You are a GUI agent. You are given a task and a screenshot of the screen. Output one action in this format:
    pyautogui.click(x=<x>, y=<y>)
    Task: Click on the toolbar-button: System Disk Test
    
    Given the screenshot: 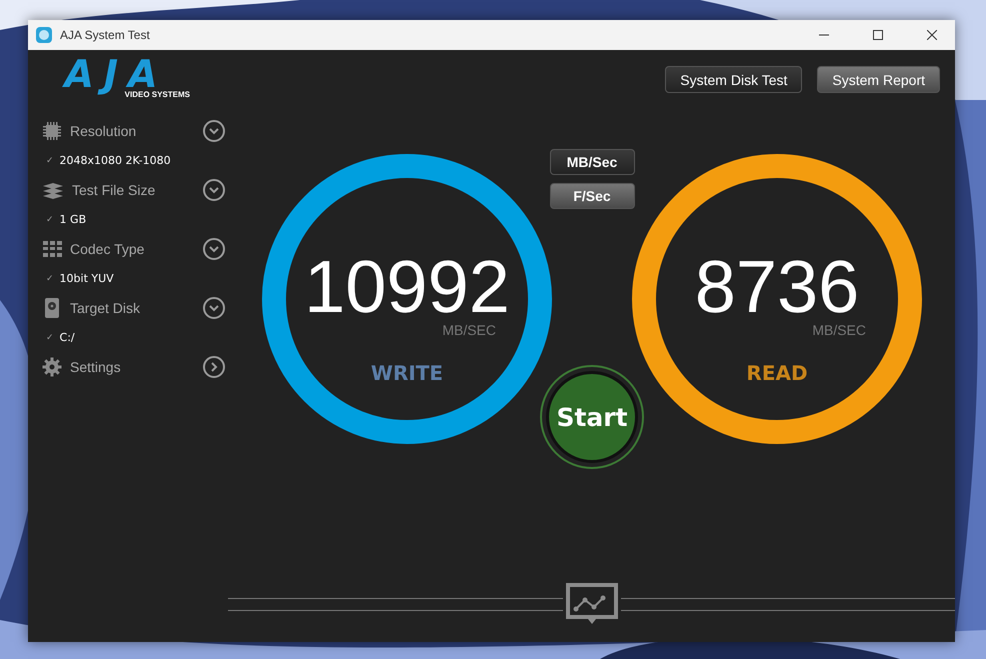 What is the action you would take?
    pyautogui.click(x=733, y=79)
    